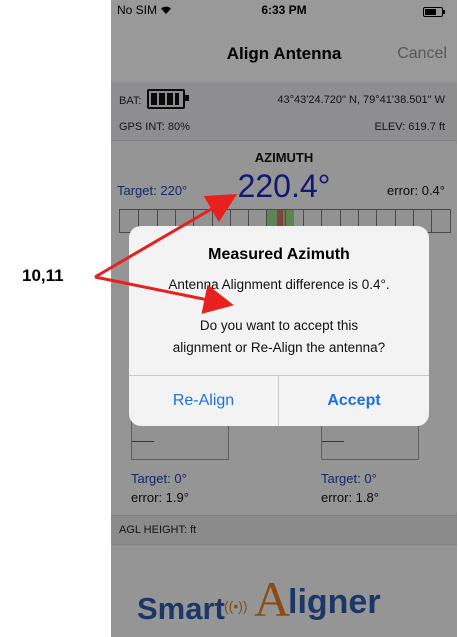 This screenshot has height=637, width=458. Describe the element at coordinates (279, 254) in the screenshot. I see `alert-title: Measured Azimuth` at that location.